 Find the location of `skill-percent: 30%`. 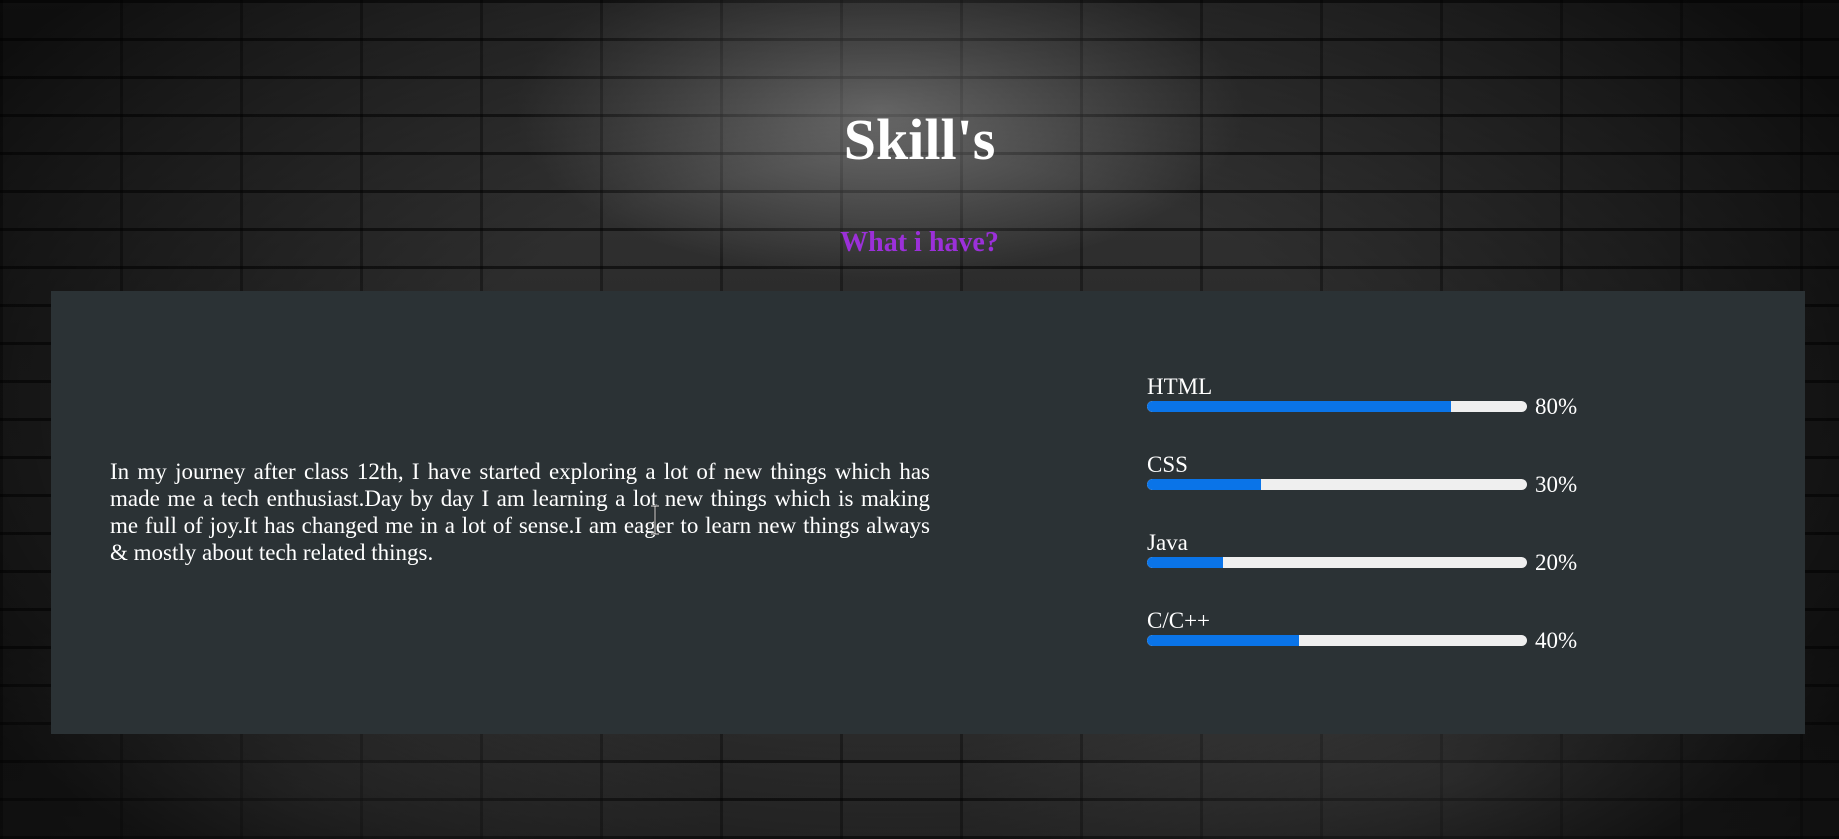

skill-percent: 30% is located at coordinates (1556, 484).